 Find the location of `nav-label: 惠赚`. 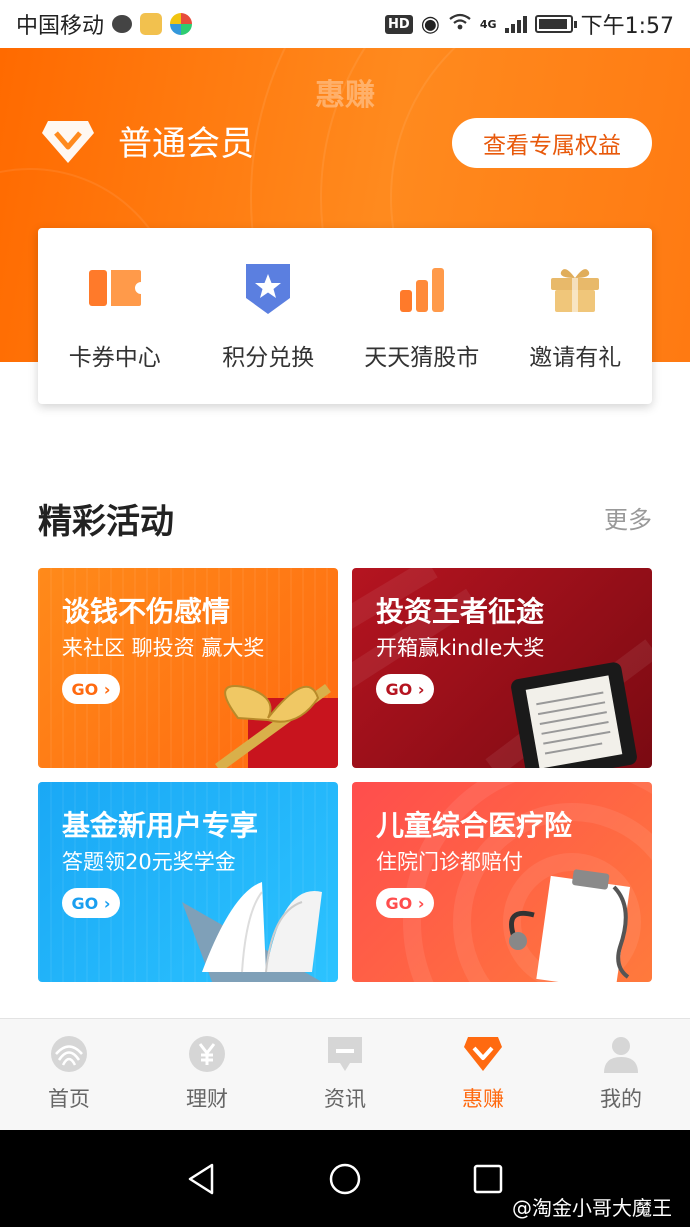

nav-label: 惠赚 is located at coordinates (483, 1099).